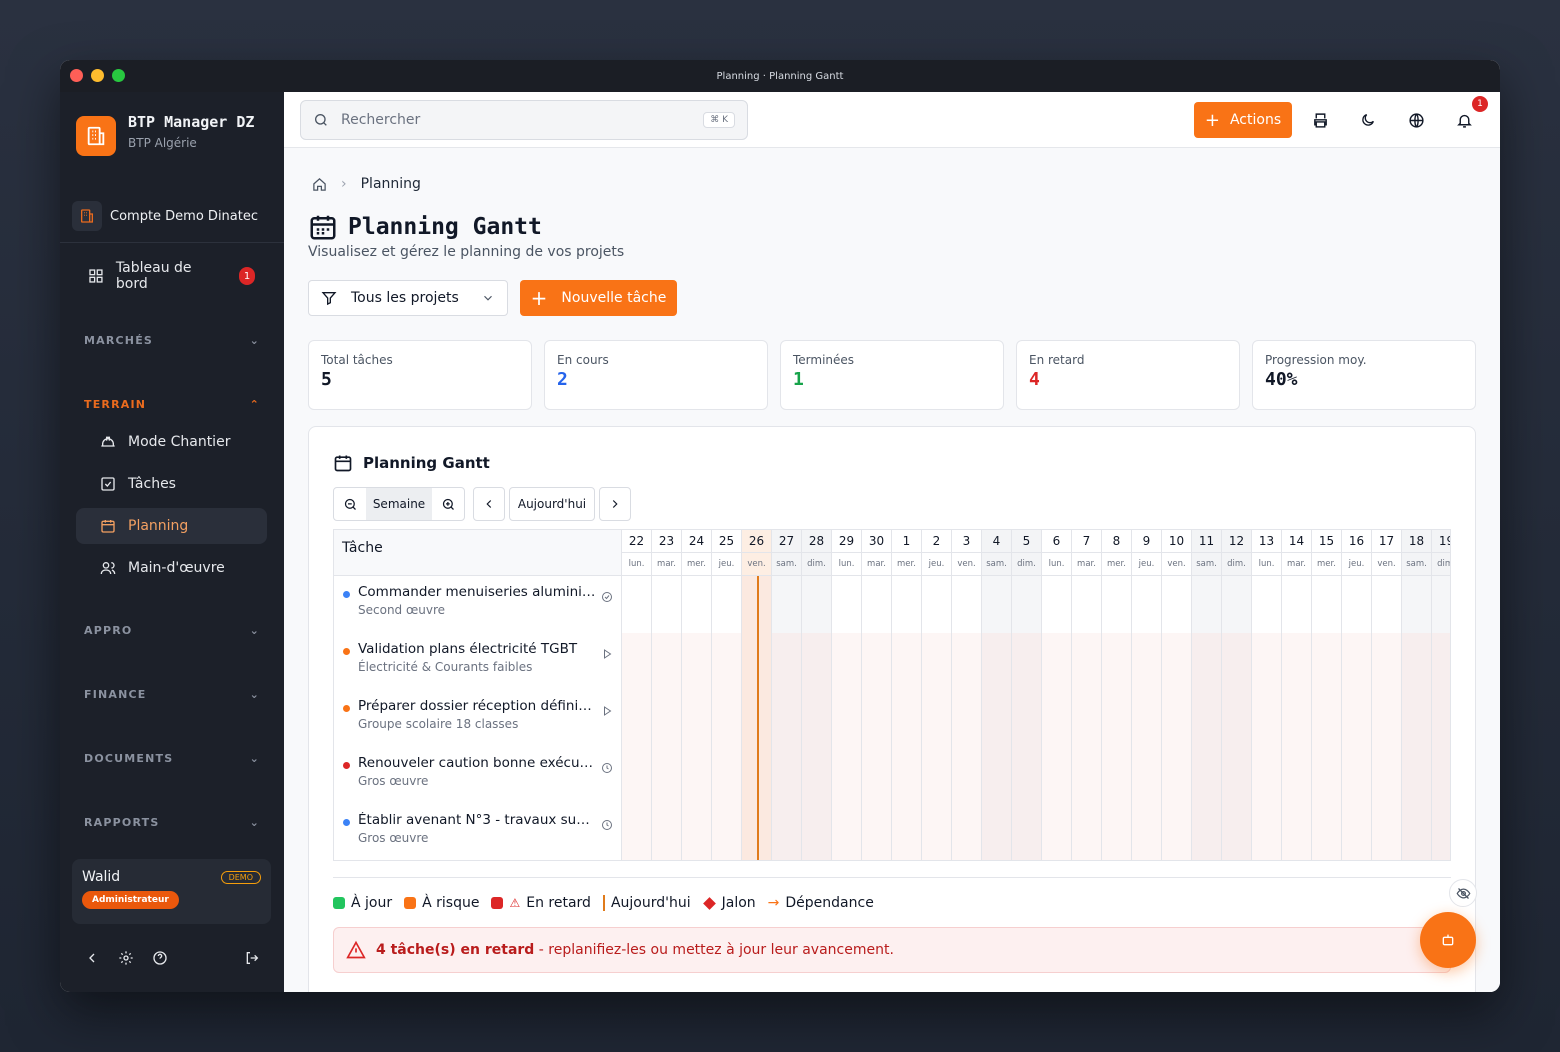 The width and height of the screenshot is (1560, 1052). Describe the element at coordinates (350, 504) in the screenshot. I see `zoom-out-button` at that location.